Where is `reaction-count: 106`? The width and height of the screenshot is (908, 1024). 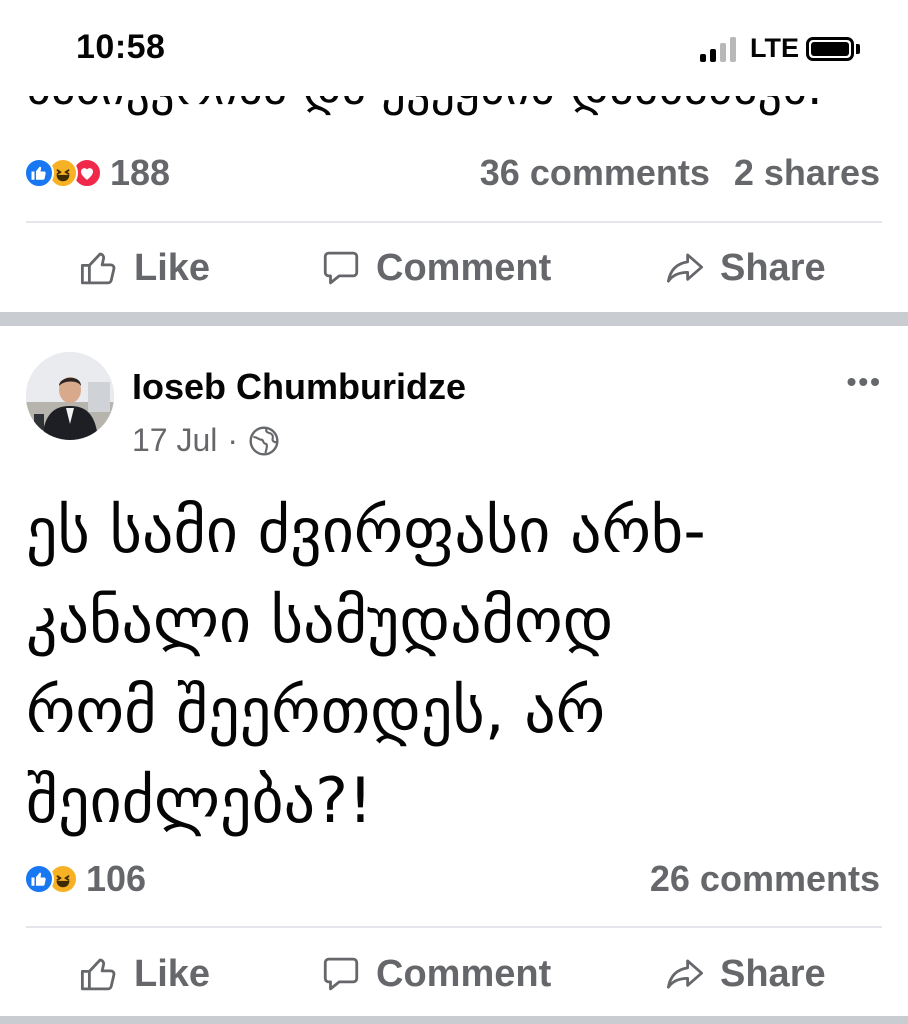 reaction-count: 106 is located at coordinates (116, 878).